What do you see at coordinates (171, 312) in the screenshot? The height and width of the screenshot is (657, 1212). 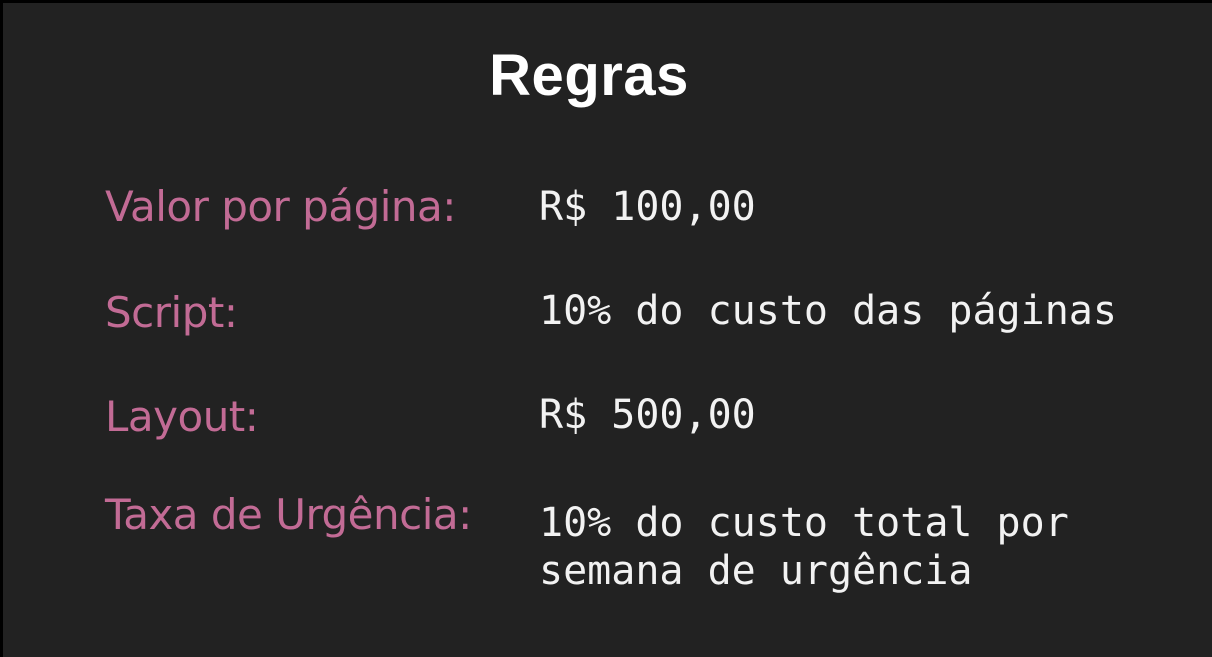 I see `rule-label: Script:` at bounding box center [171, 312].